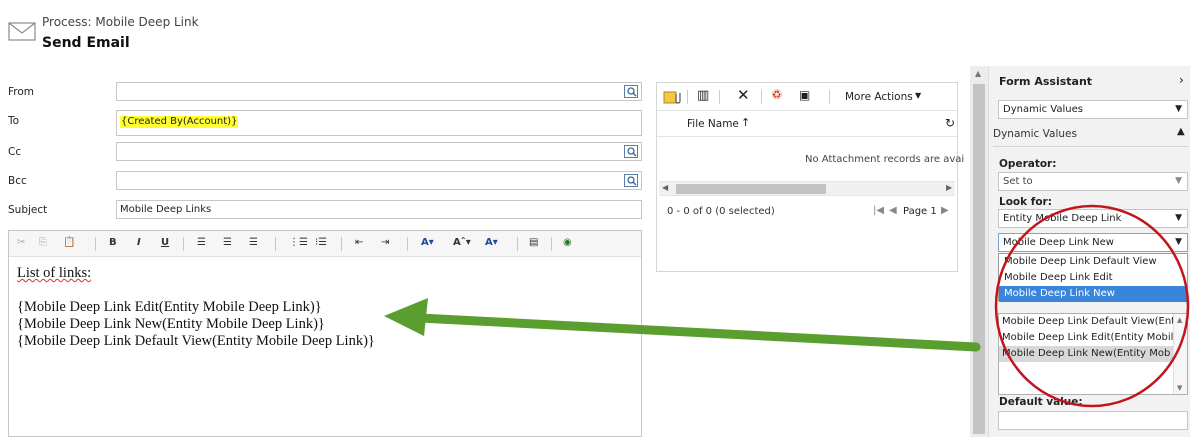 The image size is (1190, 437). What do you see at coordinates (1018, 181) in the screenshot?
I see `operator-value: Set to` at bounding box center [1018, 181].